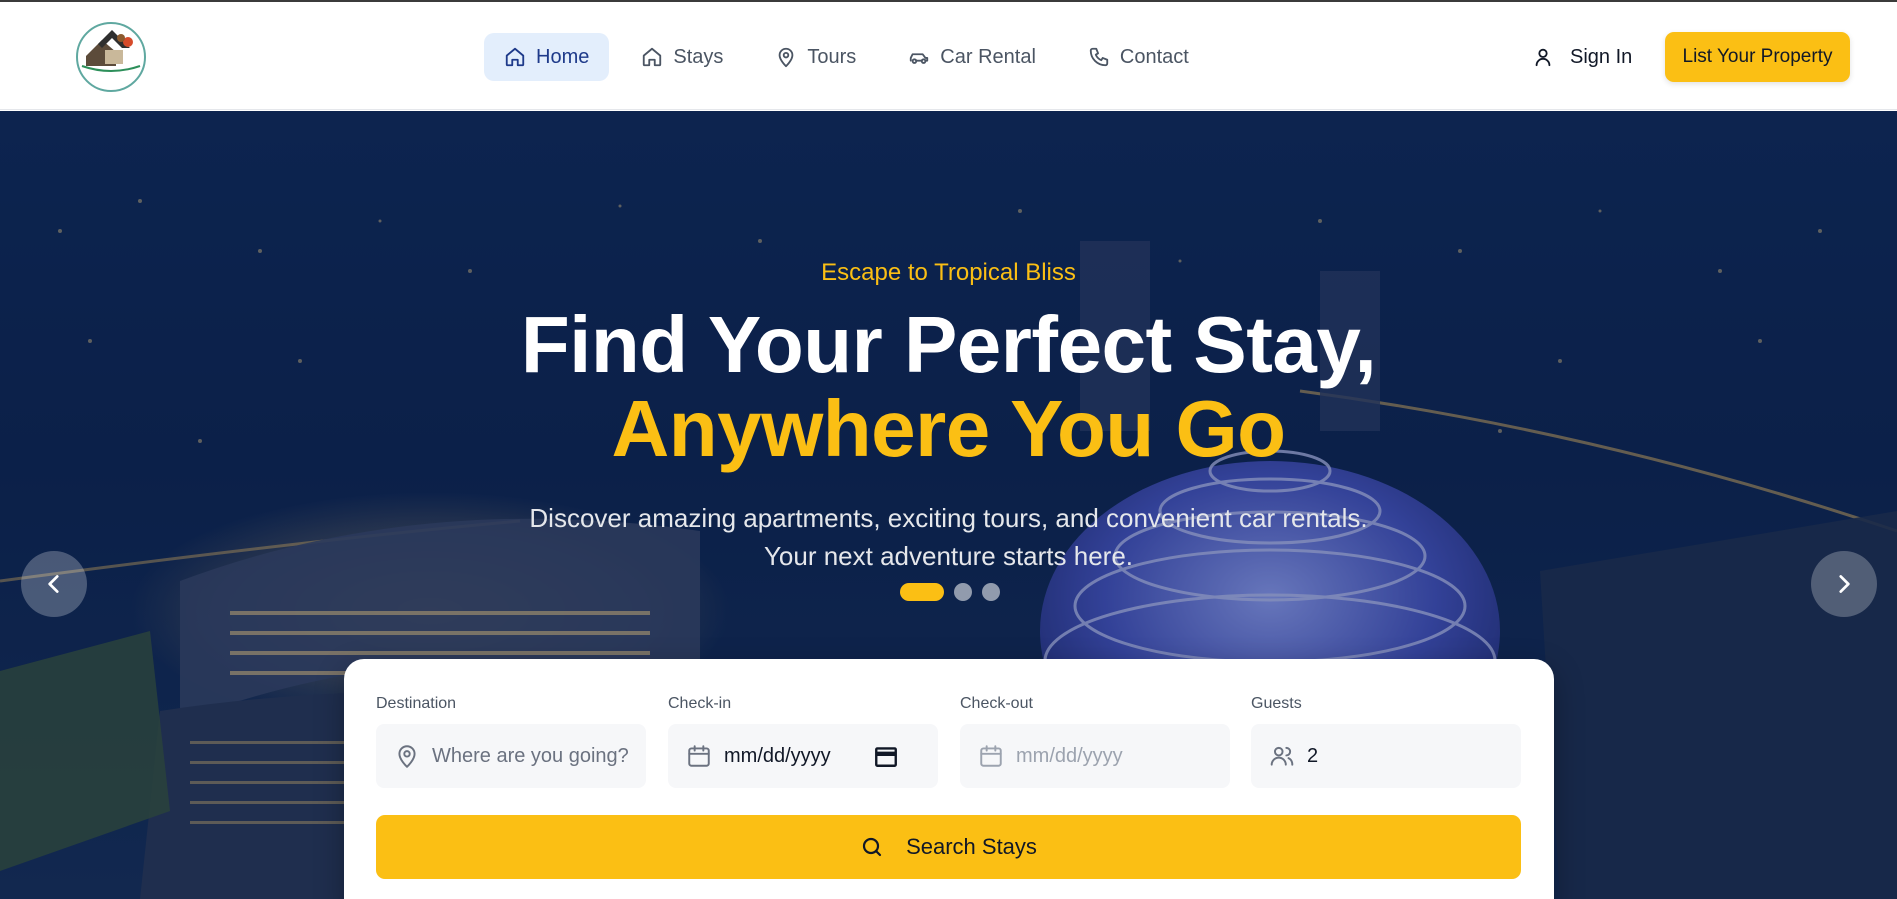 Image resolution: width=1897 pixels, height=899 pixels. I want to click on carousel-prev-button, so click(54, 584).